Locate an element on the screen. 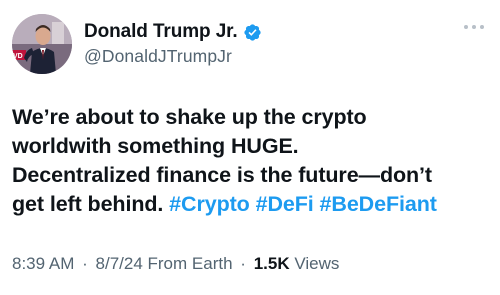 The width and height of the screenshot is (500, 295). avatar: VD is located at coordinates (42, 44).